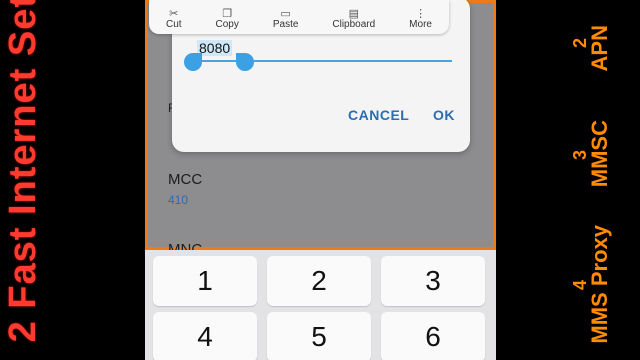 This screenshot has height=360, width=640. Describe the element at coordinates (174, 14) in the screenshot. I see `scissors-icon: ✂` at that location.